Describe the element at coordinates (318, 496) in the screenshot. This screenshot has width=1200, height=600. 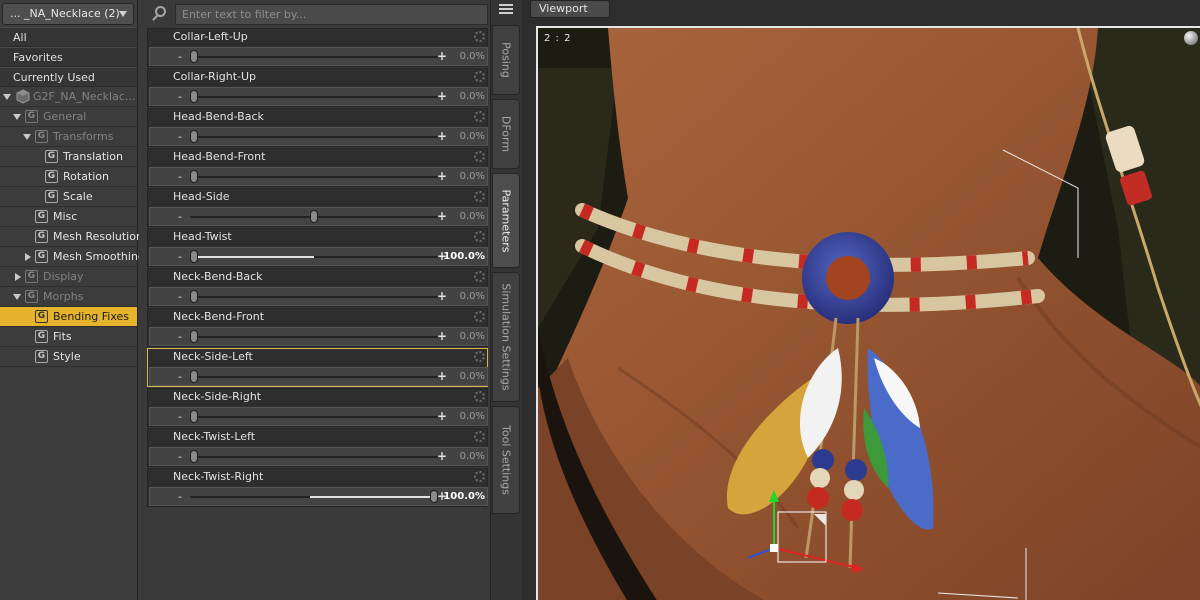
I see `parameter-slider: - +100.0%` at that location.